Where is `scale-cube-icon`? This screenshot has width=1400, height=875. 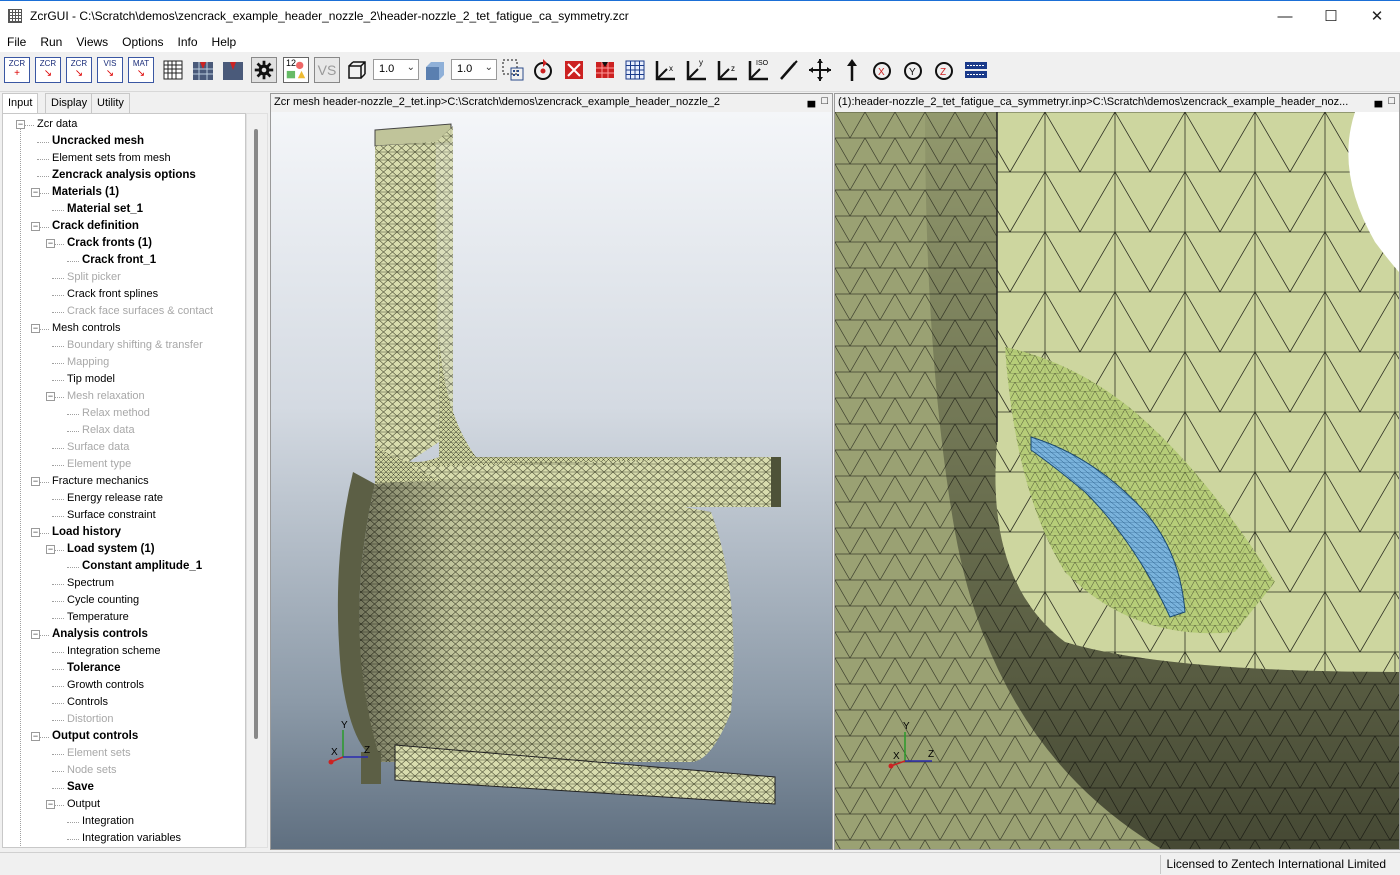 scale-cube-icon is located at coordinates (435, 70).